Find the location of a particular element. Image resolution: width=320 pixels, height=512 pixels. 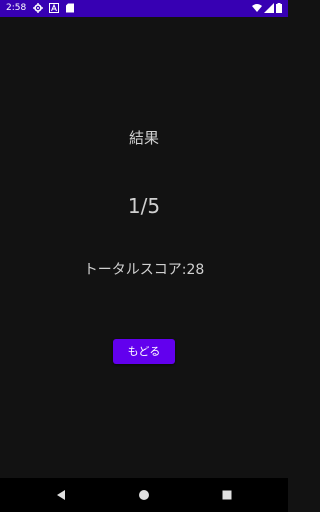

back-button: もどる is located at coordinates (144, 351).